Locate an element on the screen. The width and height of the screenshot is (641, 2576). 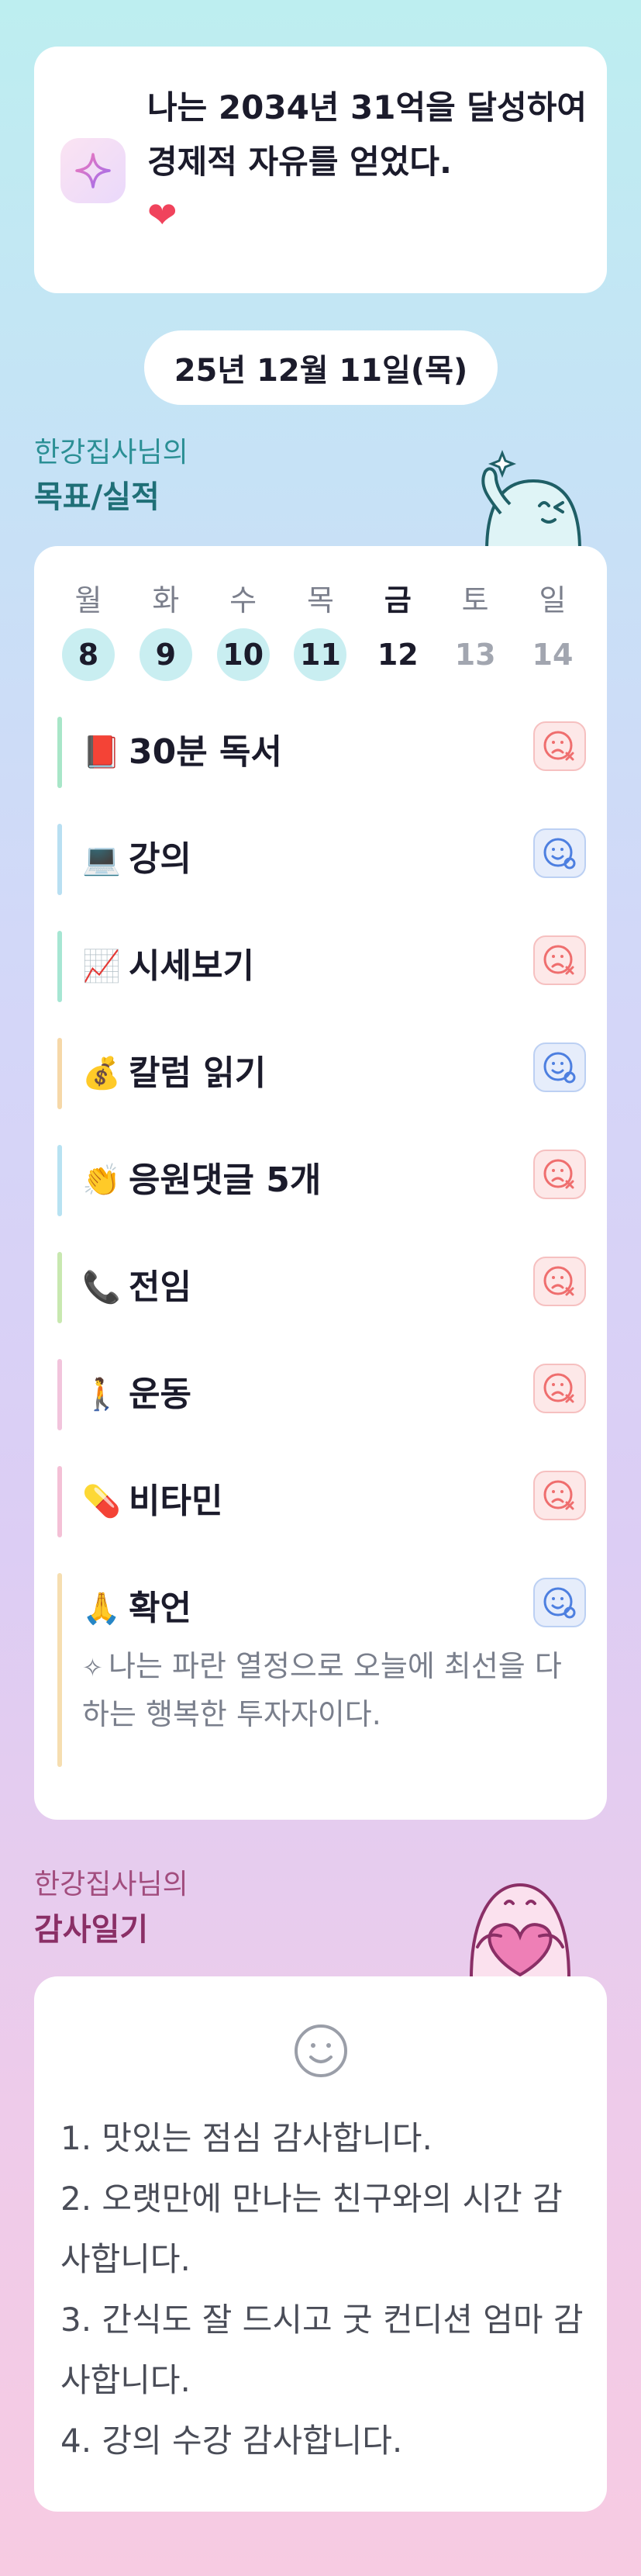
day-name: 수 is located at coordinates (243, 600).